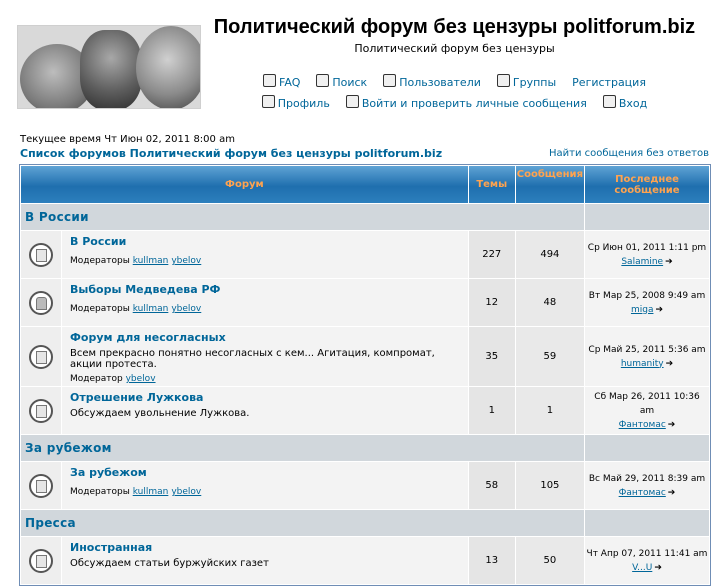  I want to click on users-icon, so click(390, 80).